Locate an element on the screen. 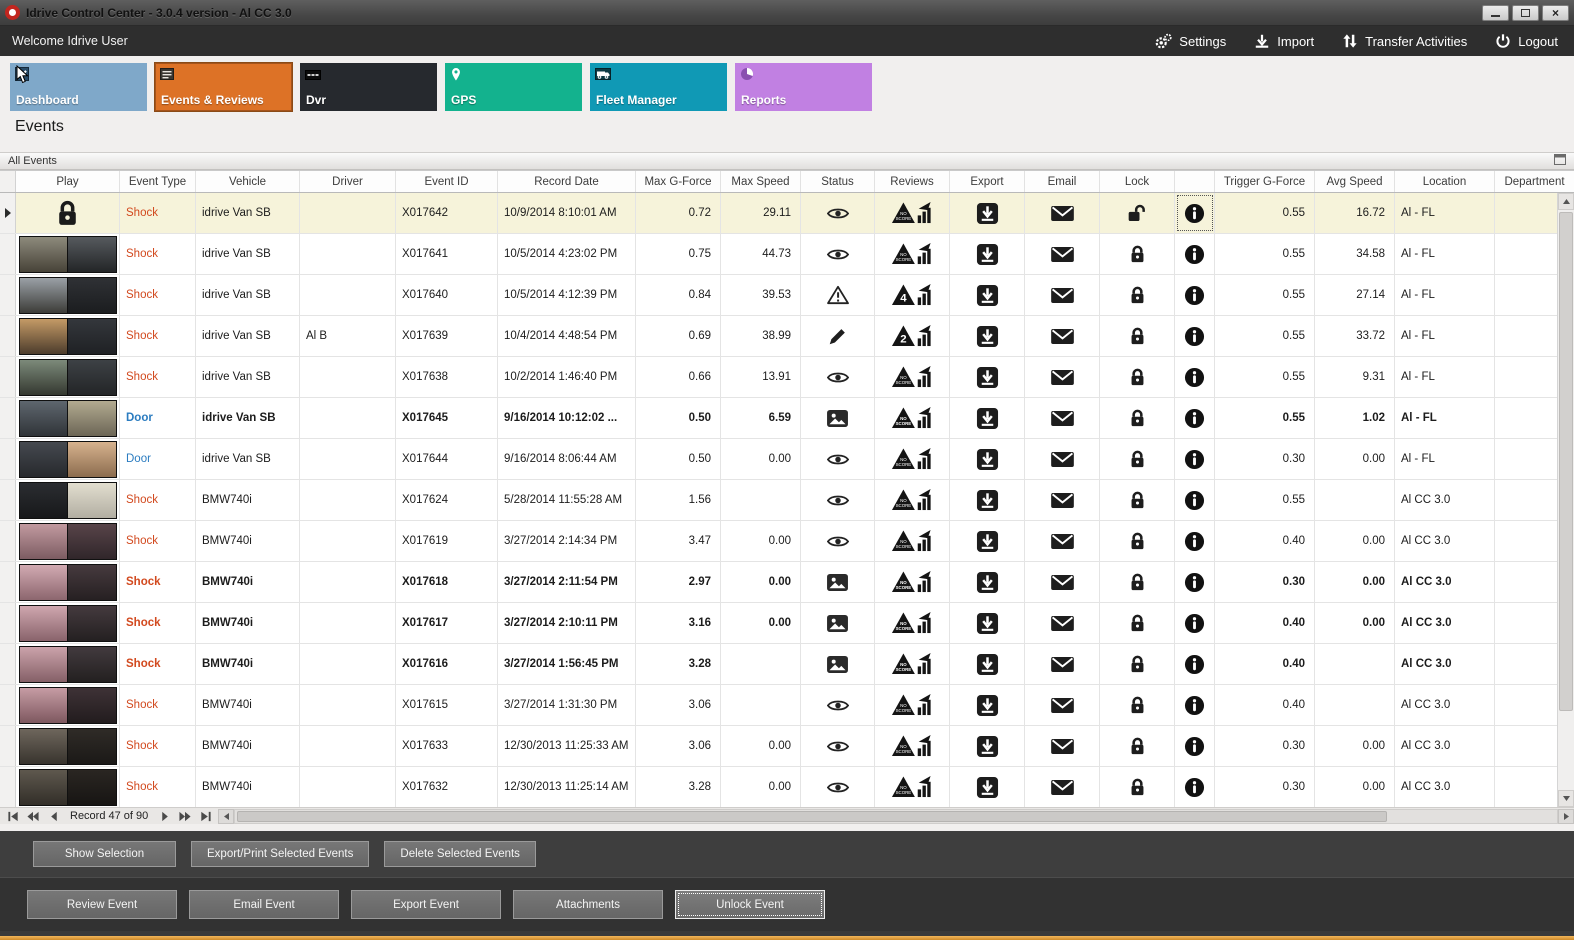 Image resolution: width=1574 pixels, height=940 pixels. delete-selected-events-button: Delete Selected Events is located at coordinates (460, 854).